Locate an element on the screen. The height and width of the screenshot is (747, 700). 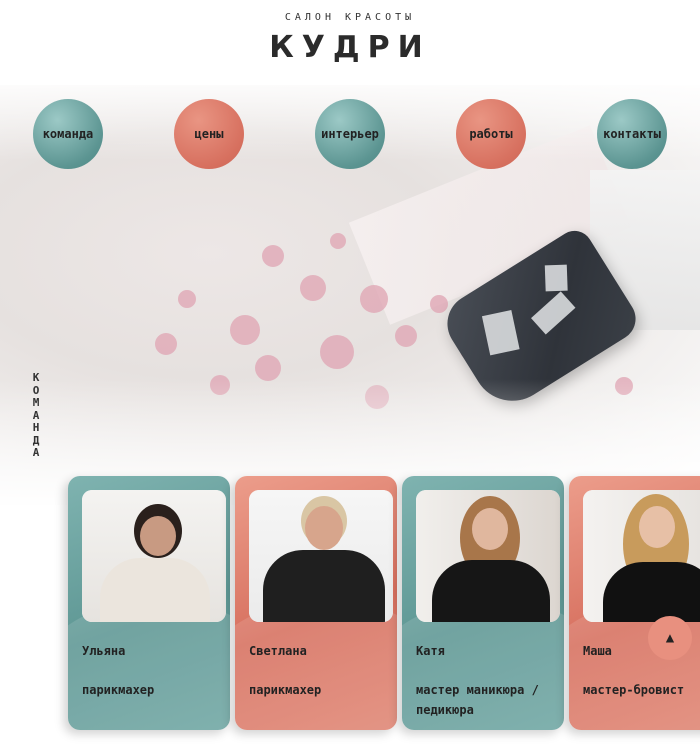
section-vertical-label: КОМАНДА is located at coordinates (36, 415).